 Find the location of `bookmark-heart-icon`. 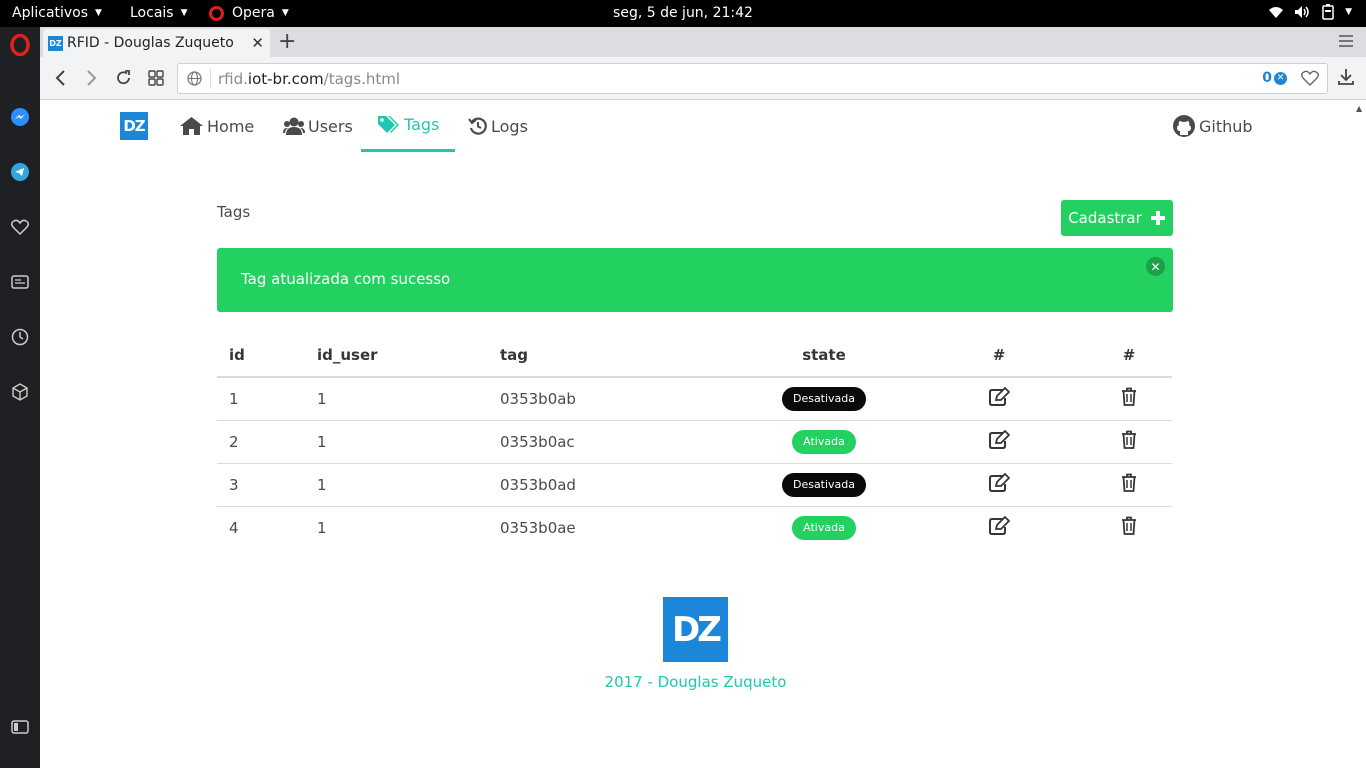

bookmark-heart-icon is located at coordinates (1310, 78).